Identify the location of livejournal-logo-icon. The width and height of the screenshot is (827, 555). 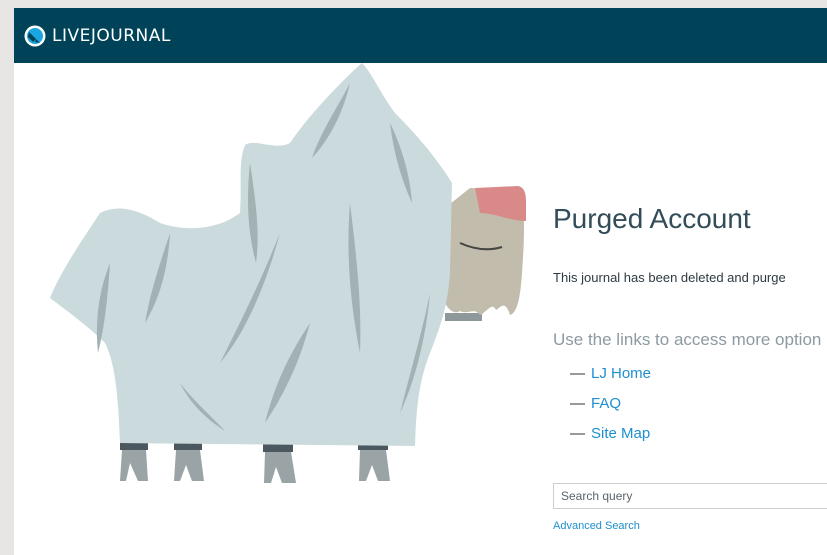
(35, 36).